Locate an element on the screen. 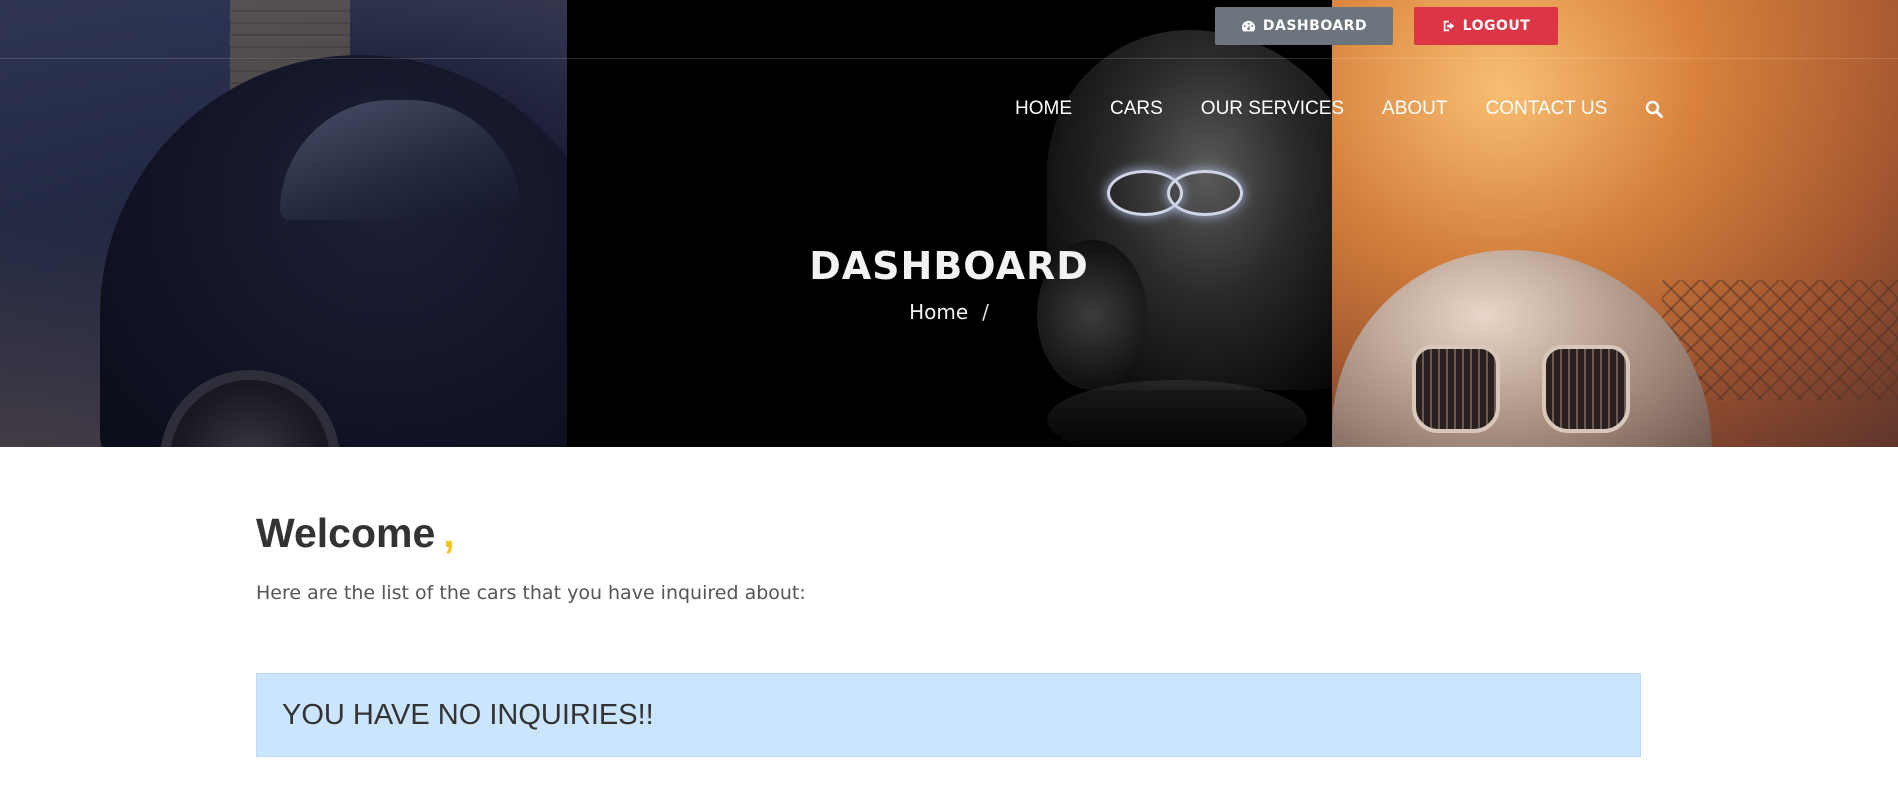  nav-contact-us: CONTACT US is located at coordinates (1547, 109).